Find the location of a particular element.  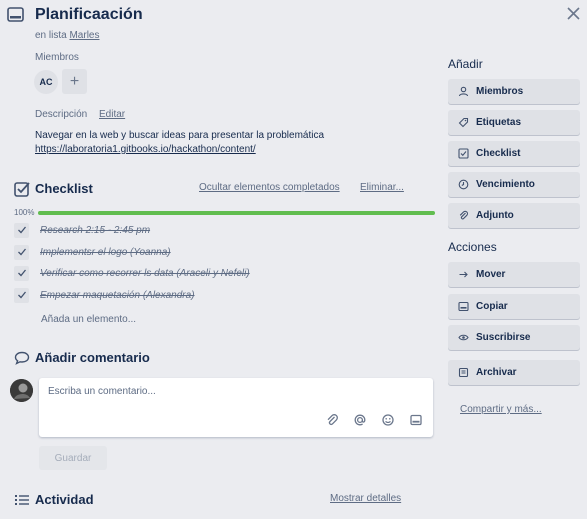

checklist-button: Checklist is located at coordinates (514, 153).